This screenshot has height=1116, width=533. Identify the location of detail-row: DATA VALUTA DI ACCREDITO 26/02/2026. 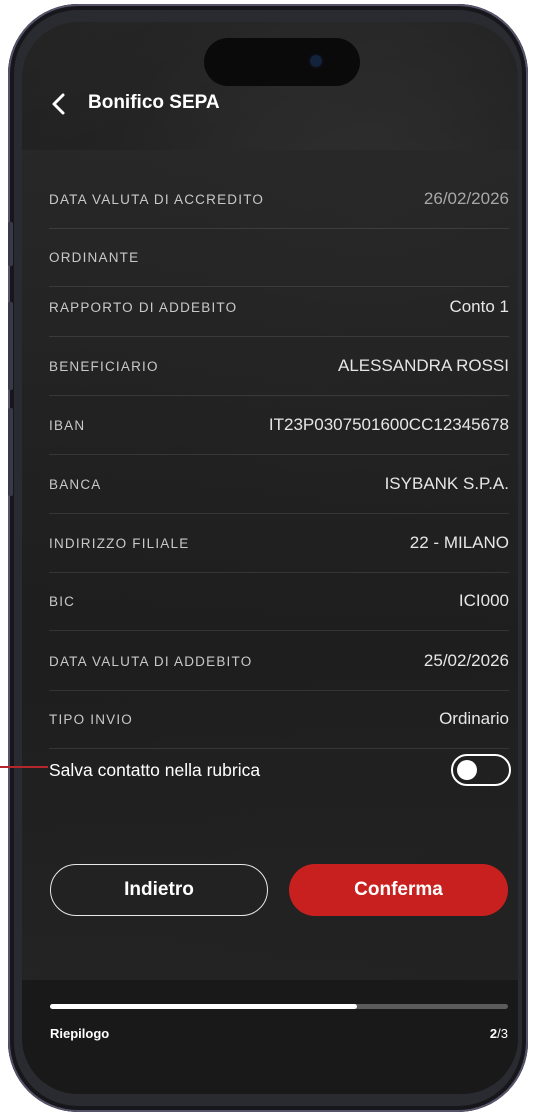
(279, 199).